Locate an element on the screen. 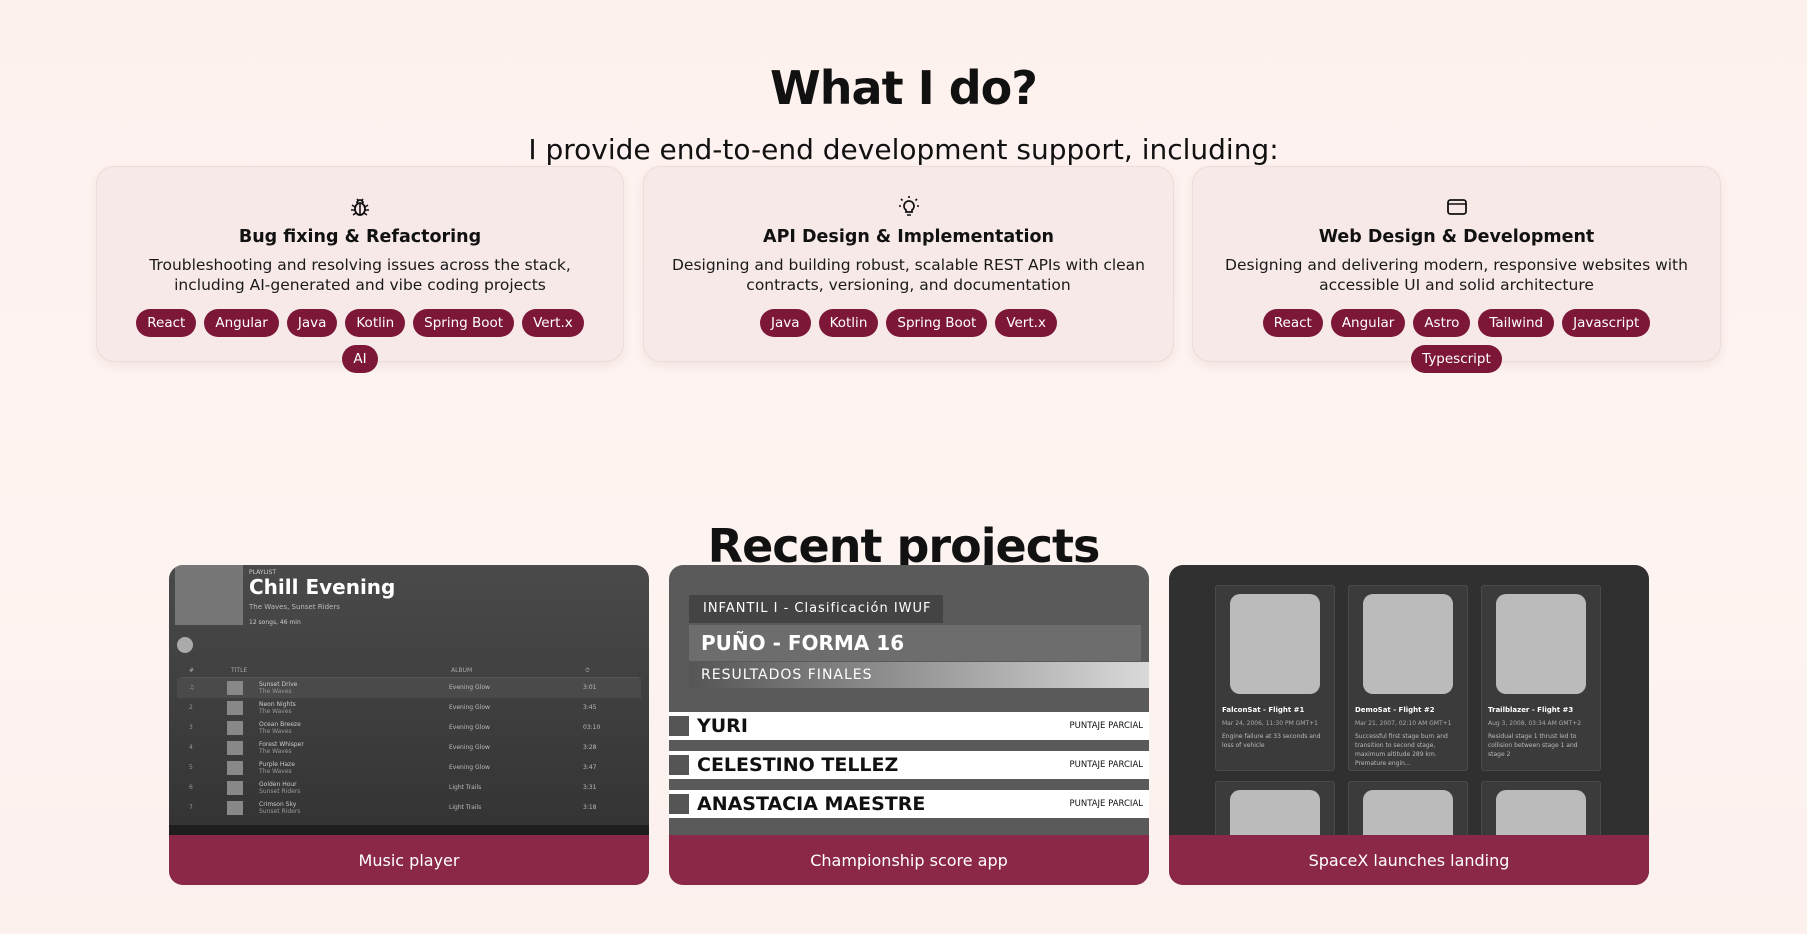 This screenshot has width=1807, height=934. tag-list: Java Kotlin Spring Boot Vert.x is located at coordinates (908, 323).